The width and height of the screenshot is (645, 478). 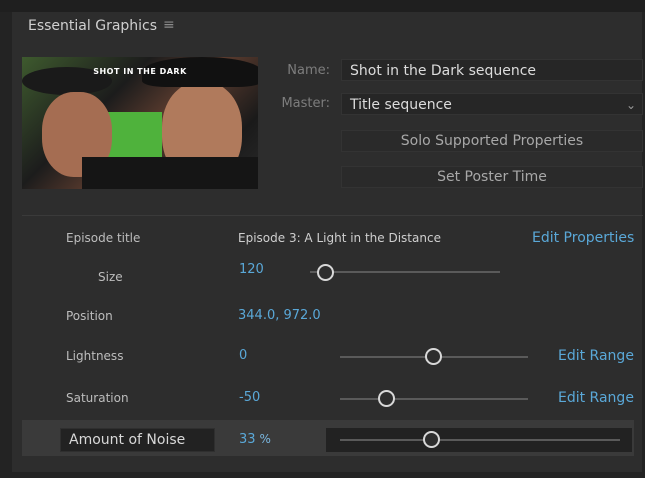 What do you see at coordinates (279, 315) in the screenshot?
I see `position-value: 344.0, 972.0` at bounding box center [279, 315].